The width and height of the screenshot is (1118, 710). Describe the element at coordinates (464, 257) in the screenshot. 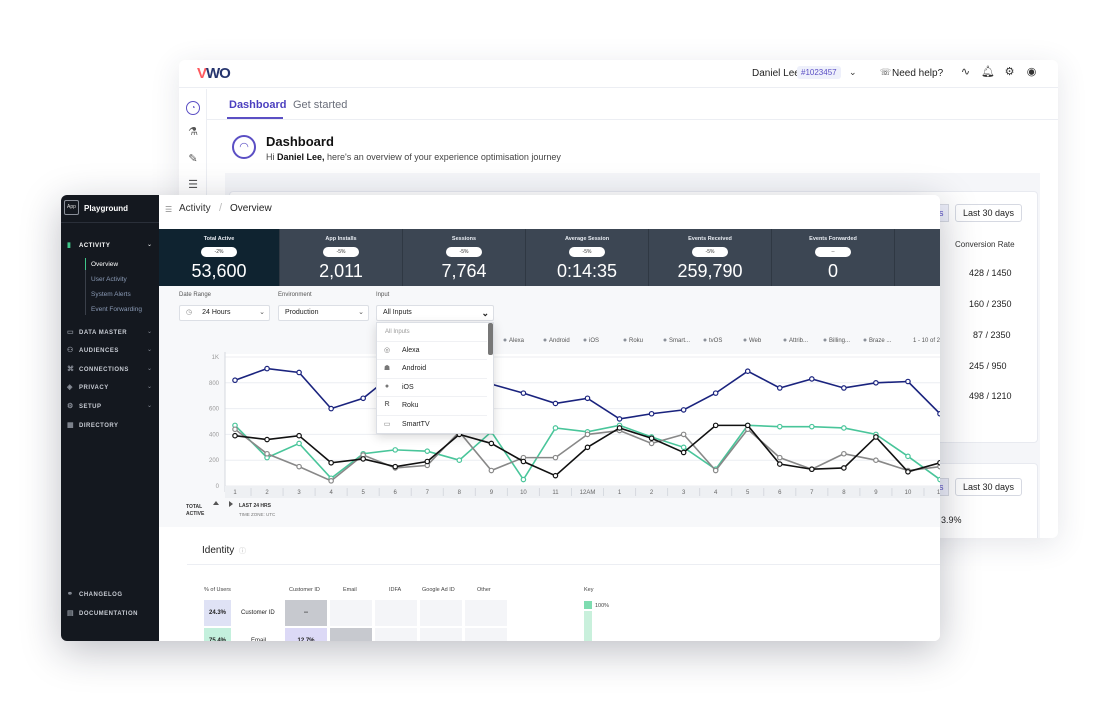

I see `stat-sessions: Sessions -5% 7,764` at that location.